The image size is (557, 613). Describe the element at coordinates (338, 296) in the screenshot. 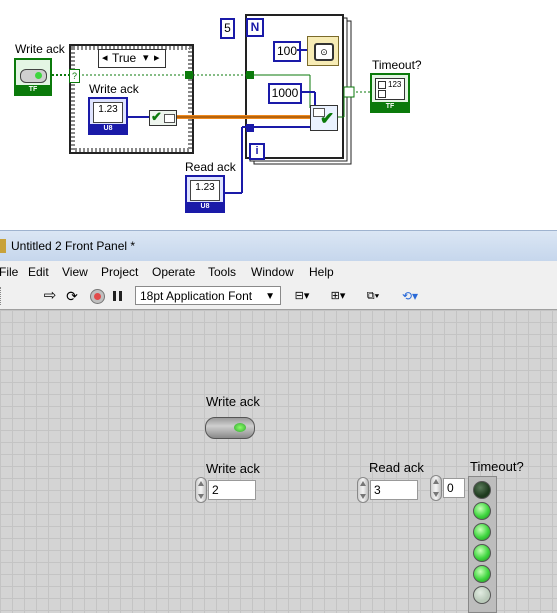

I see `distribute-icon: ⊞▾` at that location.